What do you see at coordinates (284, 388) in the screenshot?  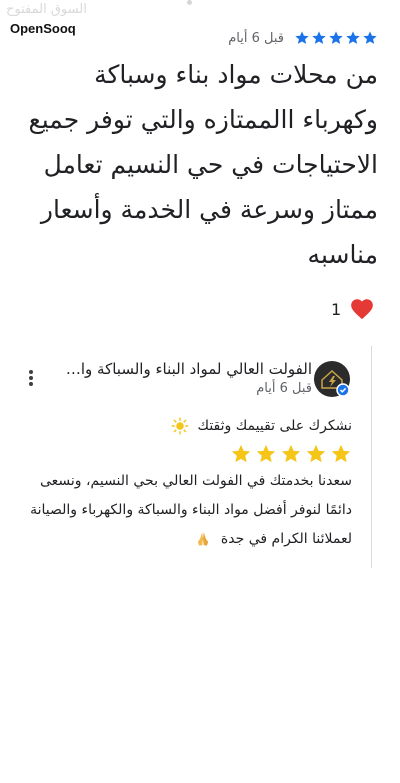 I see `reply-time: قبل 6 أيام` at bounding box center [284, 388].